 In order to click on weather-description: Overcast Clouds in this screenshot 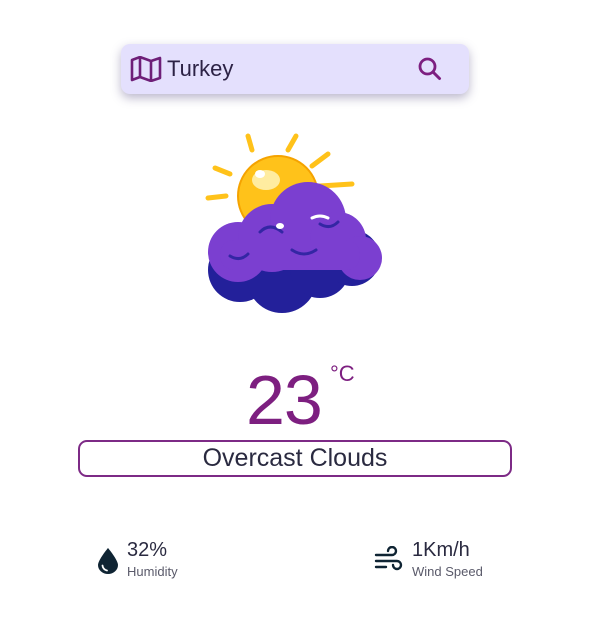, I will do `click(295, 458)`.